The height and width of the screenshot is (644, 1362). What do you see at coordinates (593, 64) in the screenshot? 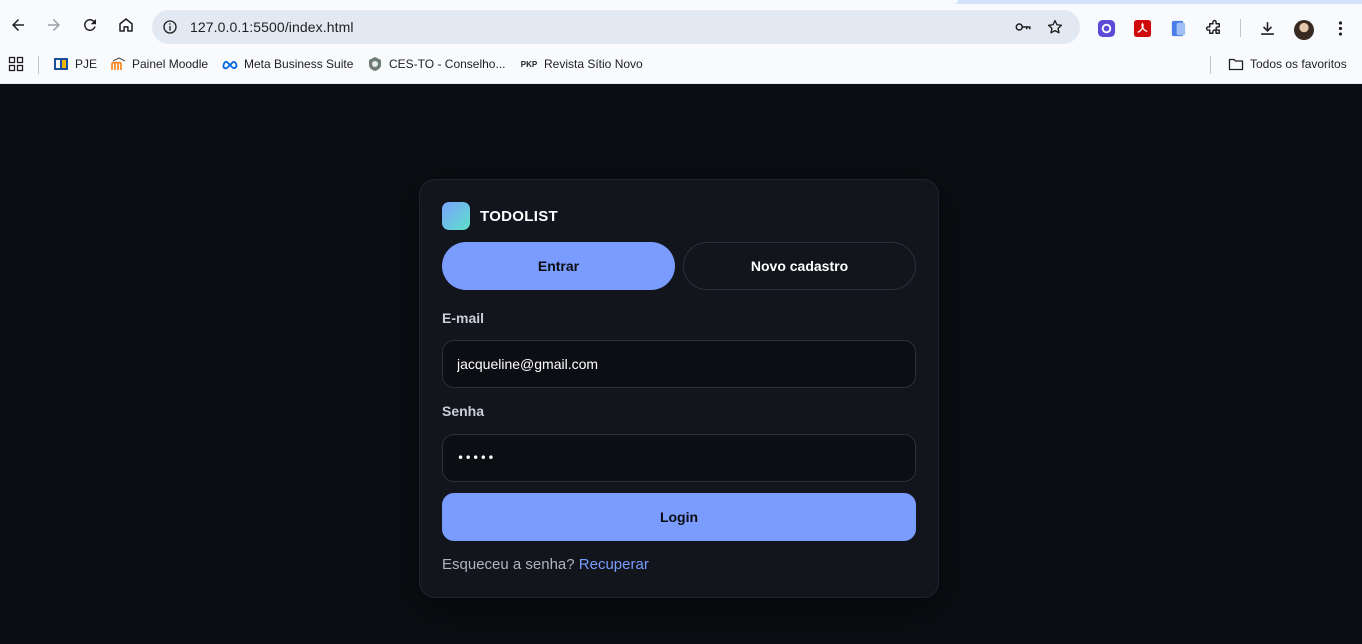
I see `bookmark-label: Revista Sítio Novo` at bounding box center [593, 64].